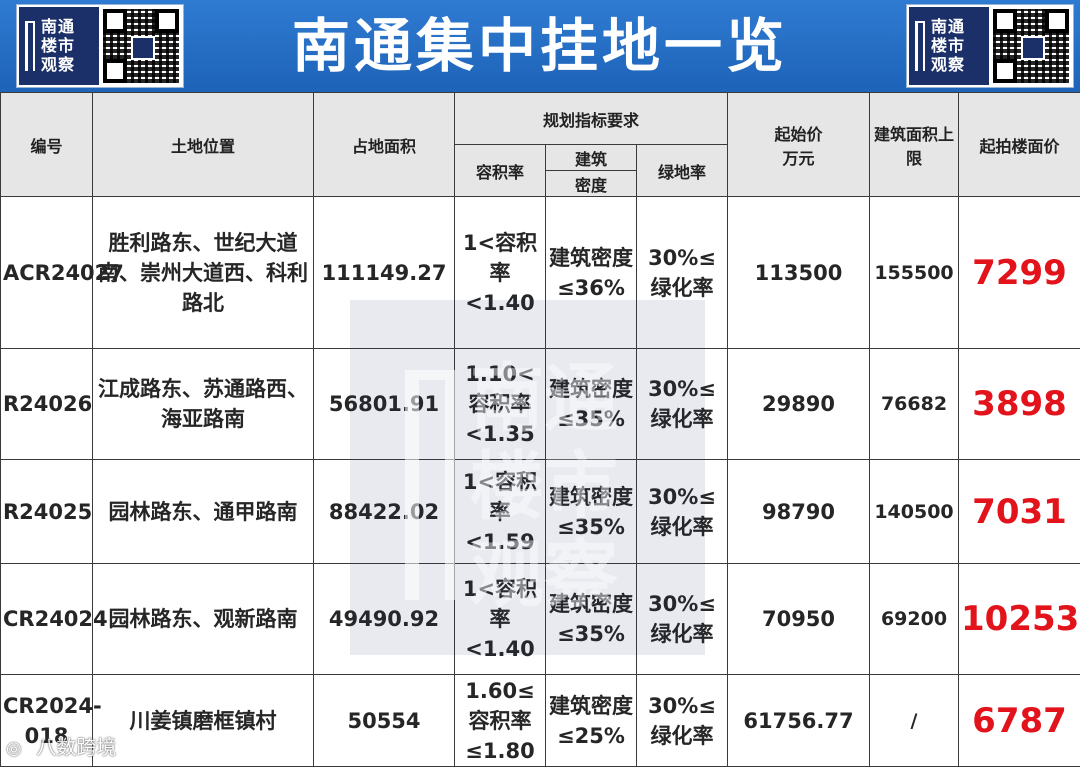 This screenshot has height=767, width=1080. I want to click on cell-start-price: 29890, so click(799, 404).